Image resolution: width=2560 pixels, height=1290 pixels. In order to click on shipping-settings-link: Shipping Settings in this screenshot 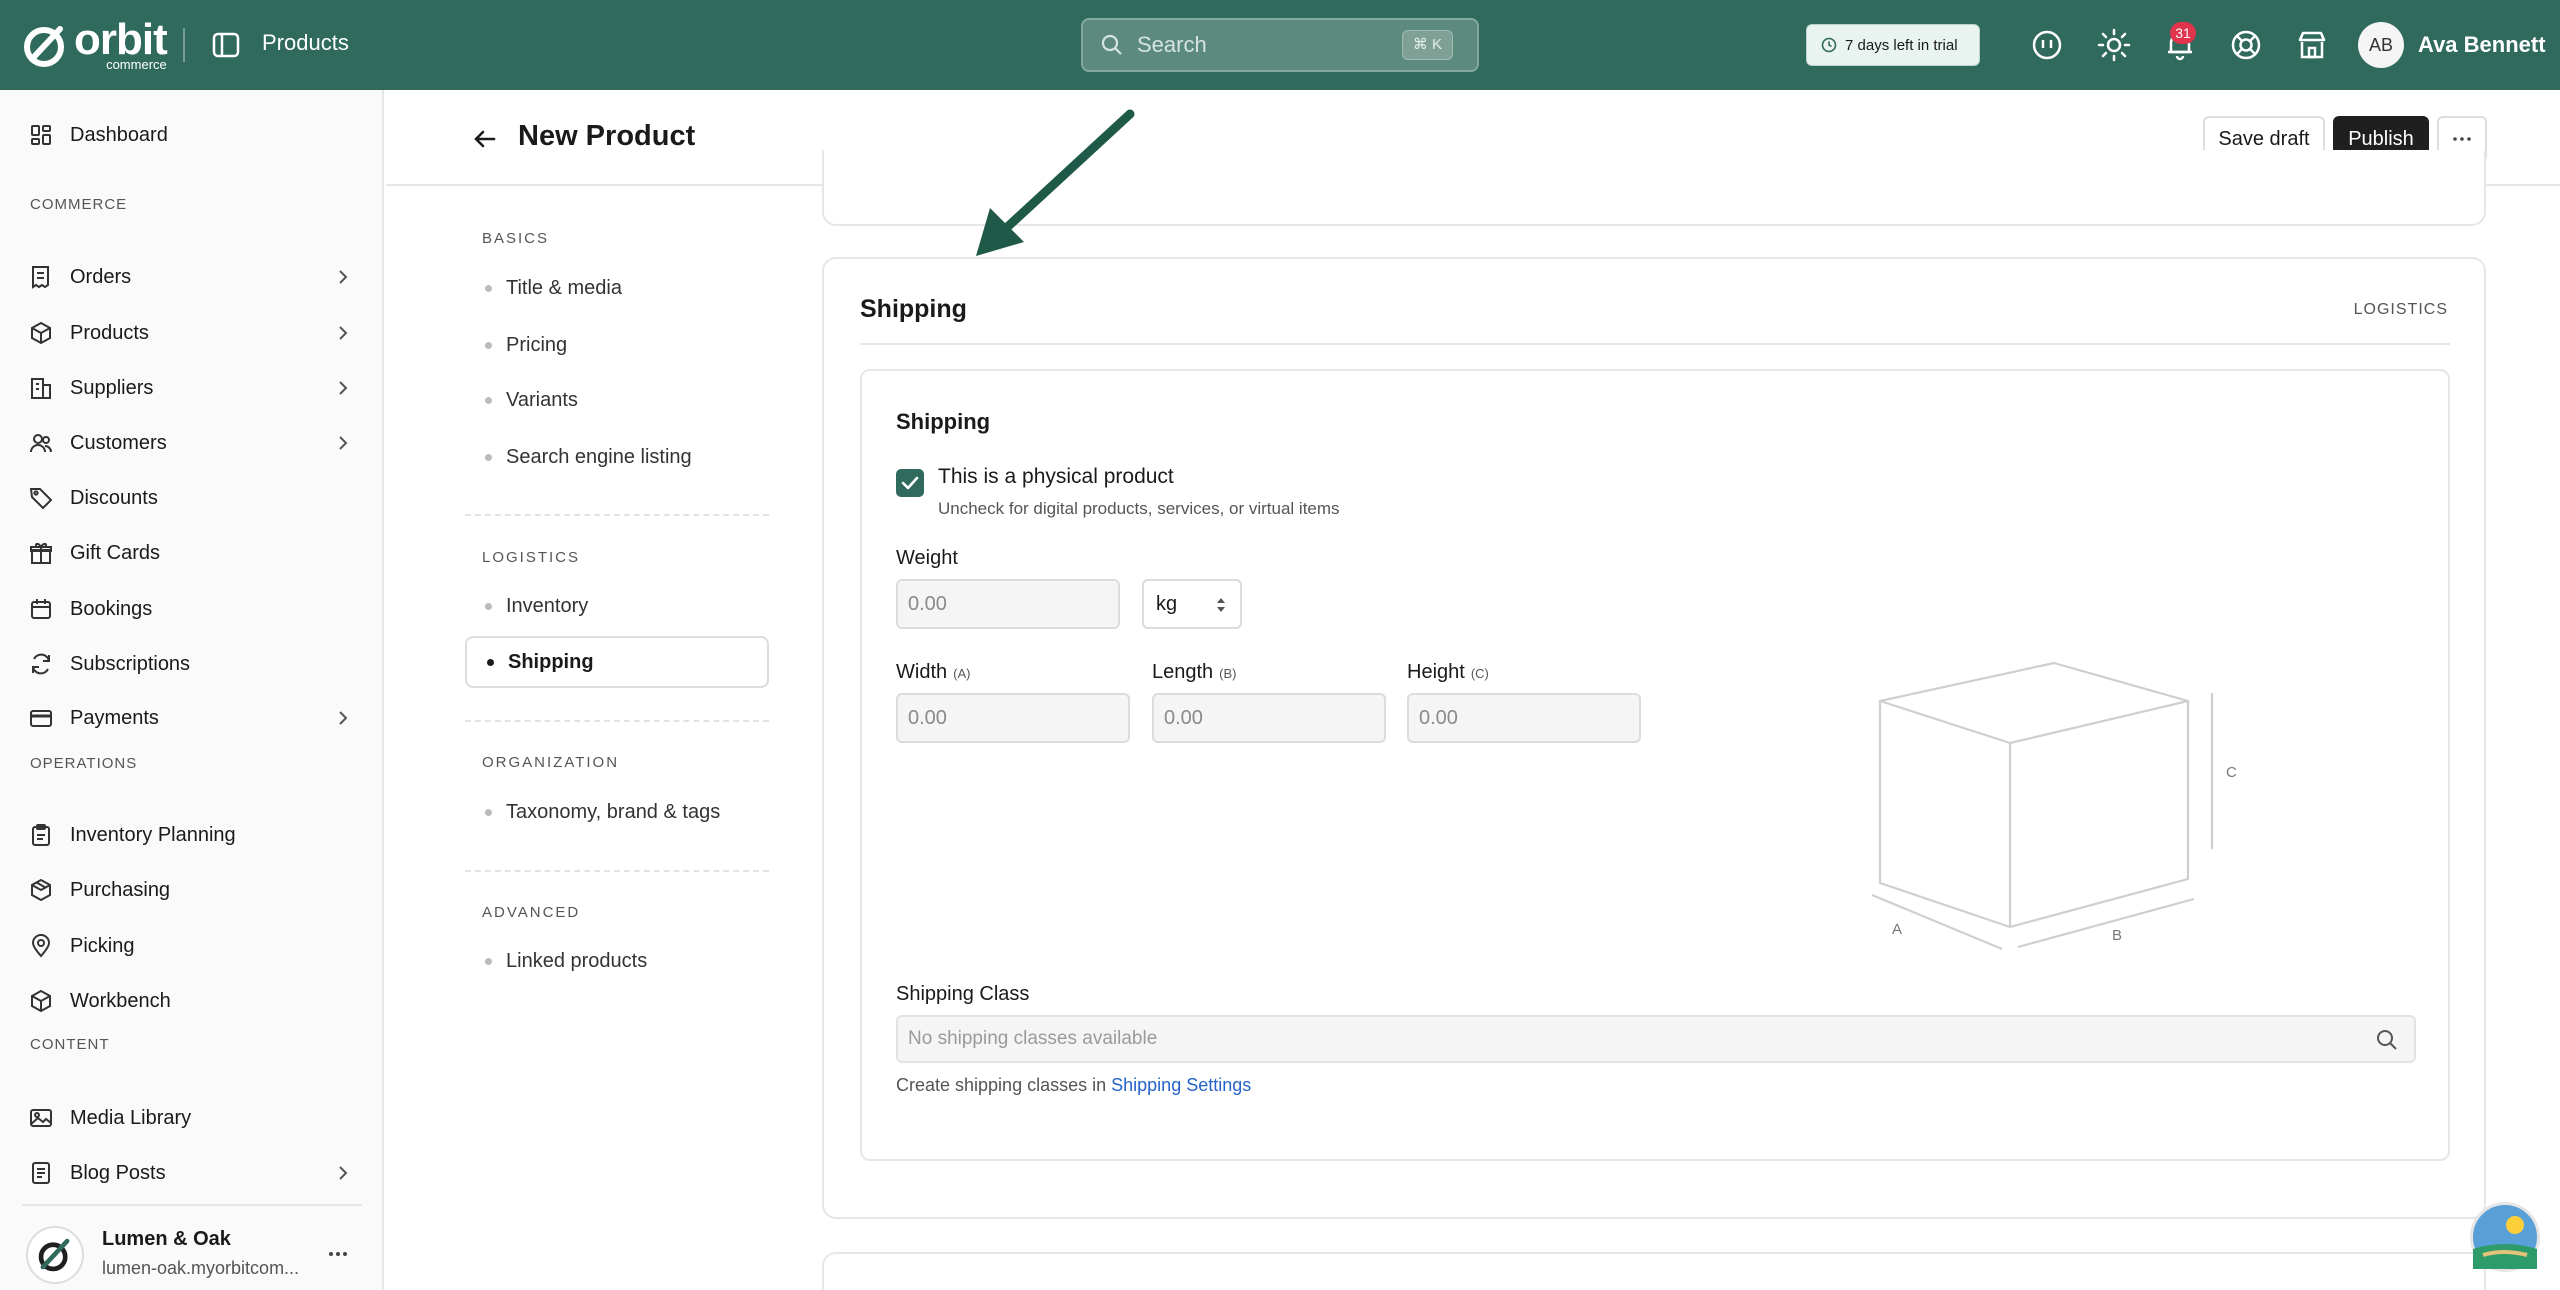, I will do `click(1181, 1085)`.